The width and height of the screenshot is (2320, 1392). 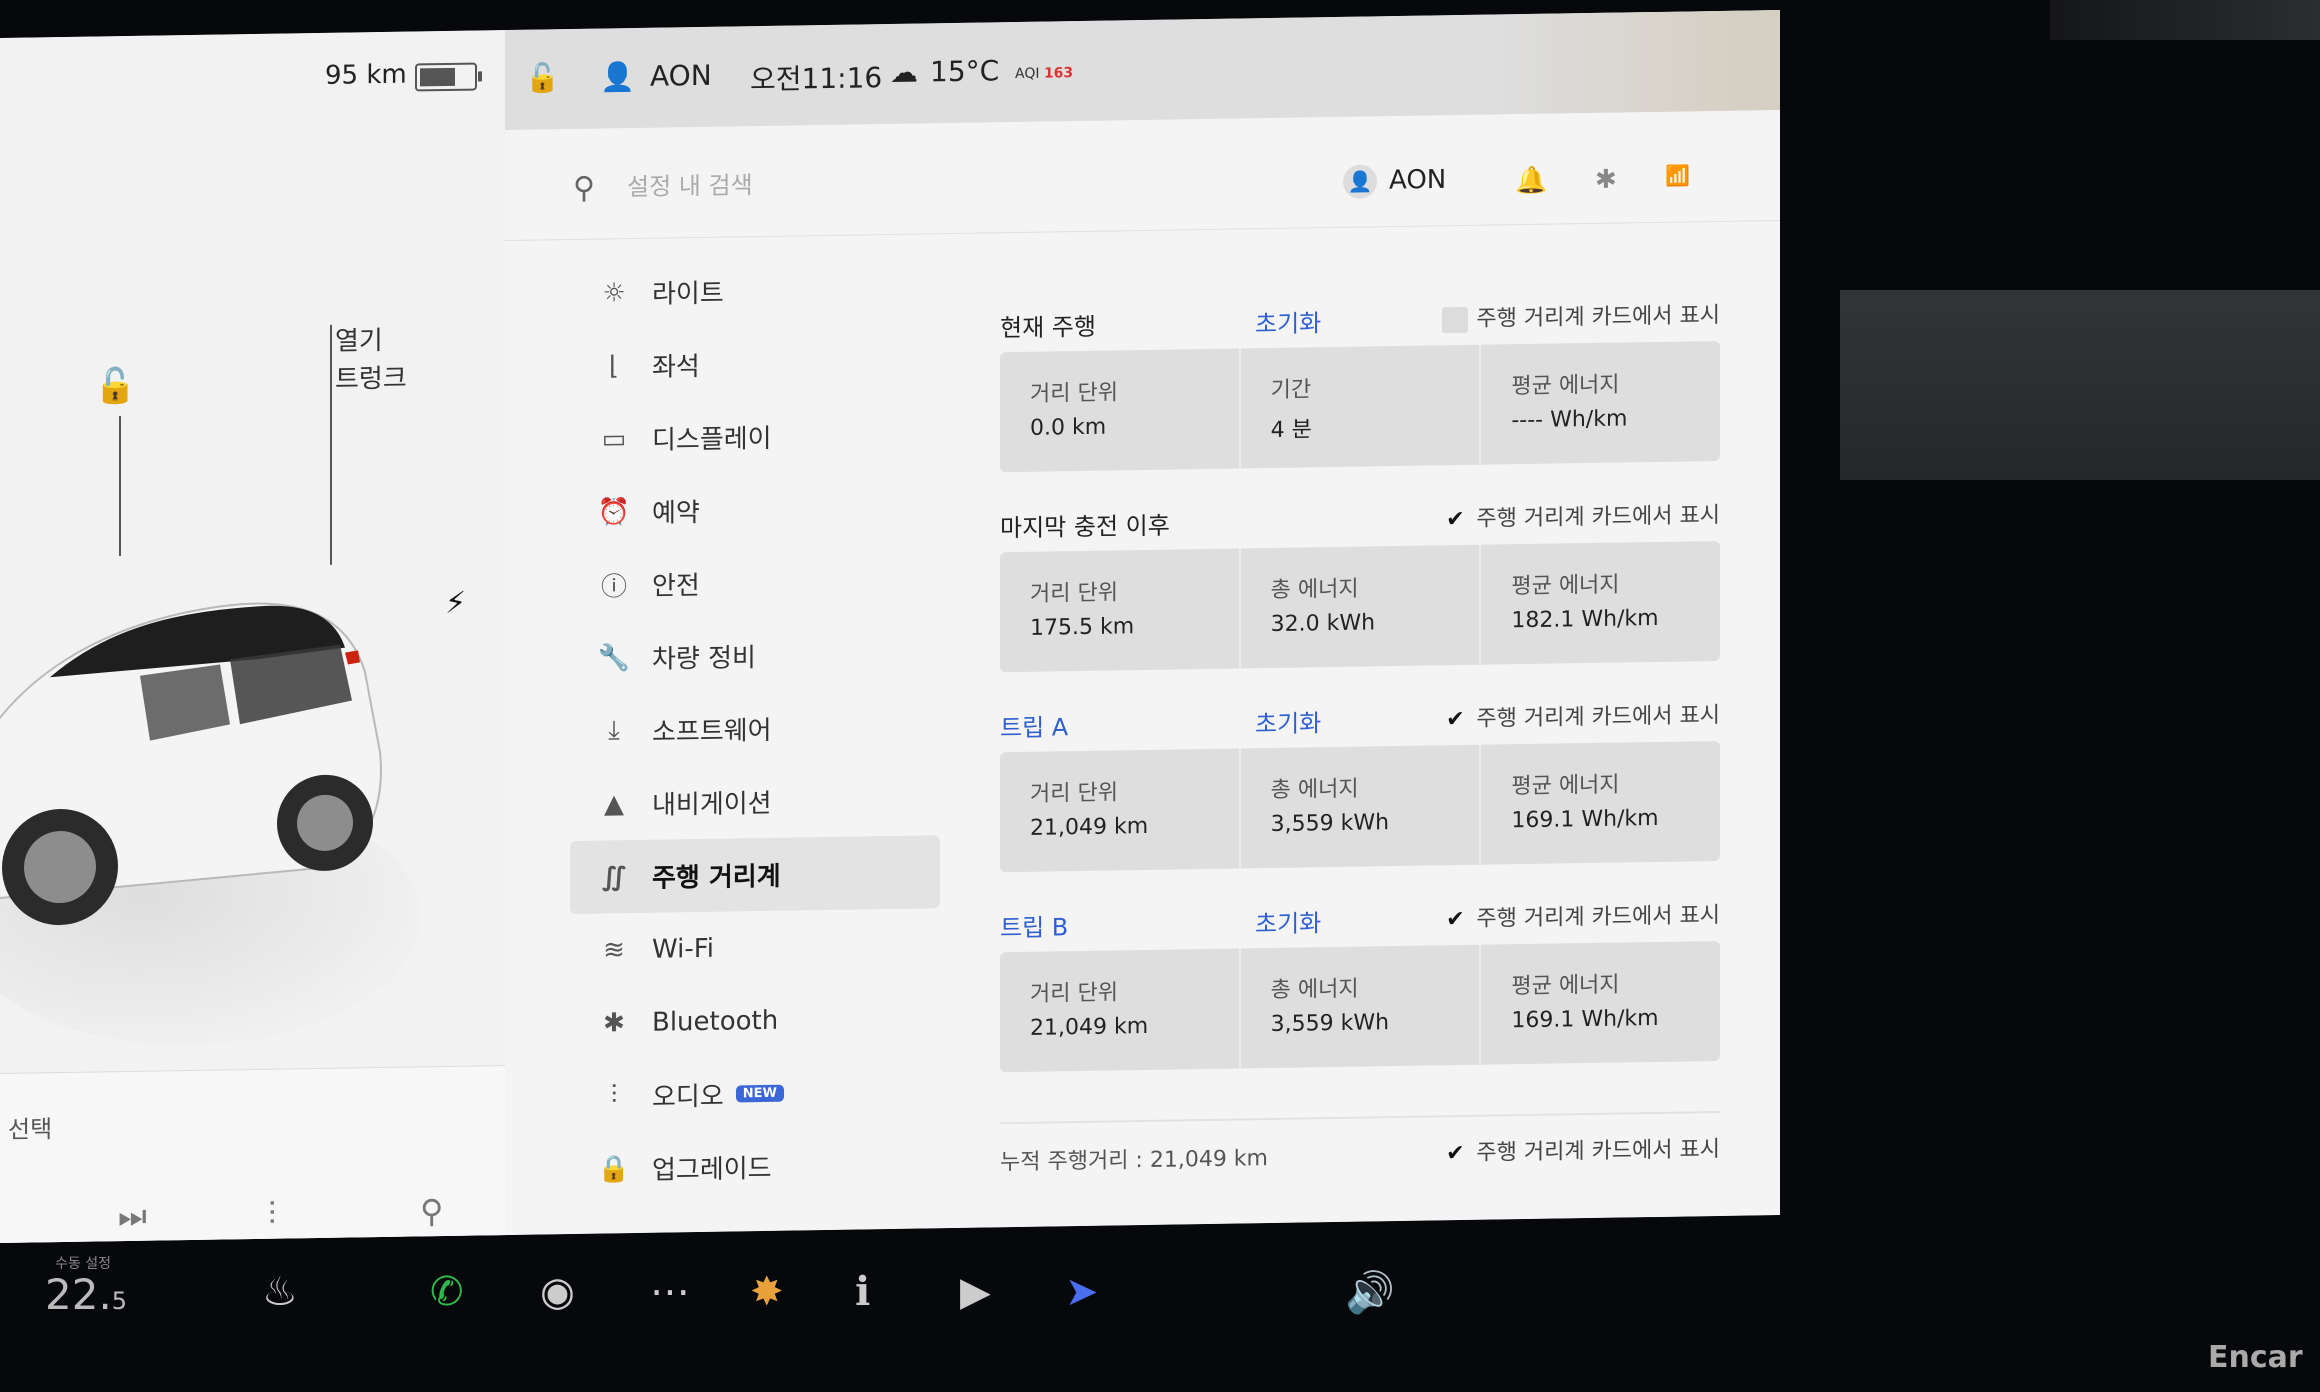 I want to click on menu-item-label: Bluetooth, so click(x=715, y=1021).